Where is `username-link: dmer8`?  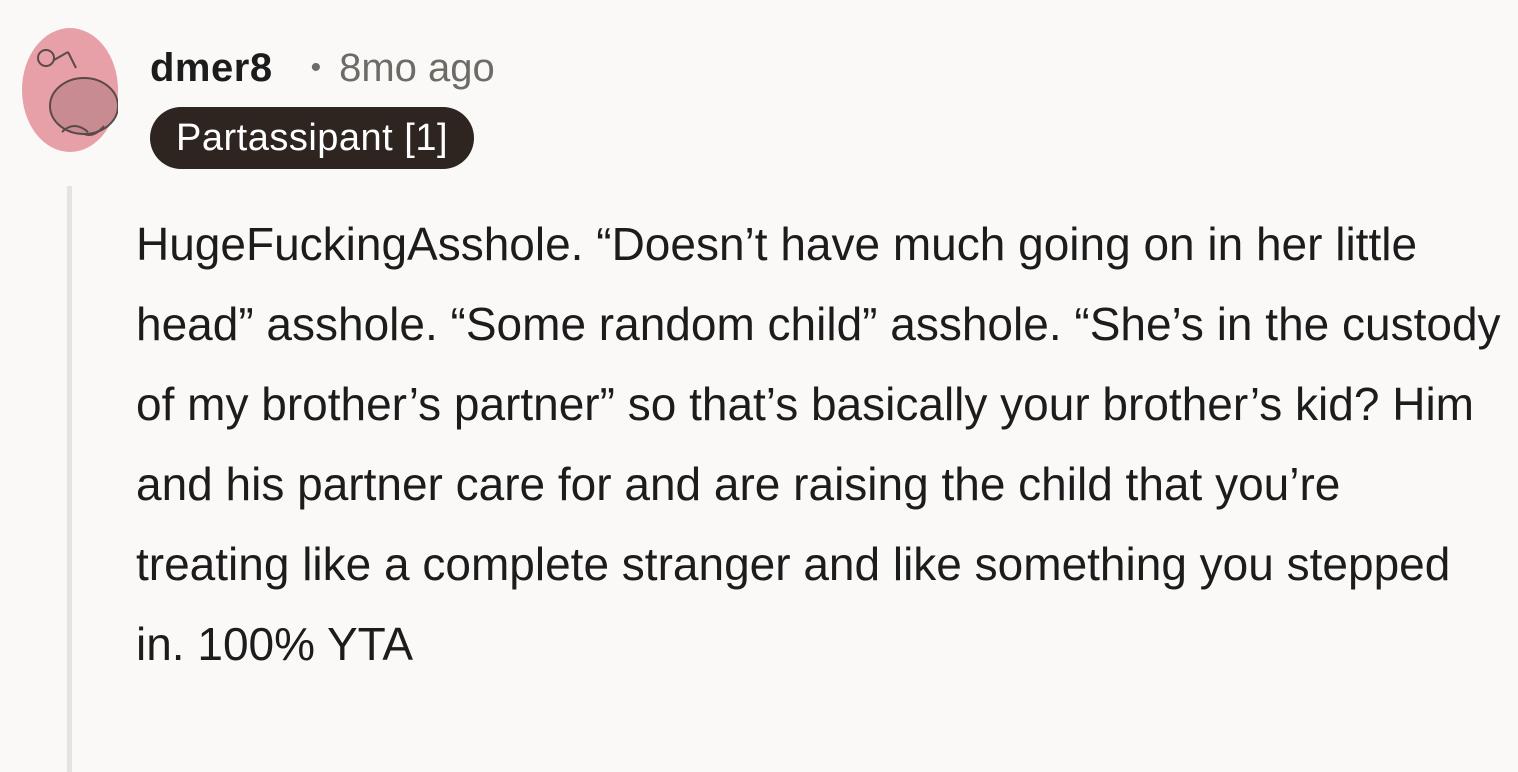 username-link: dmer8 is located at coordinates (211, 68).